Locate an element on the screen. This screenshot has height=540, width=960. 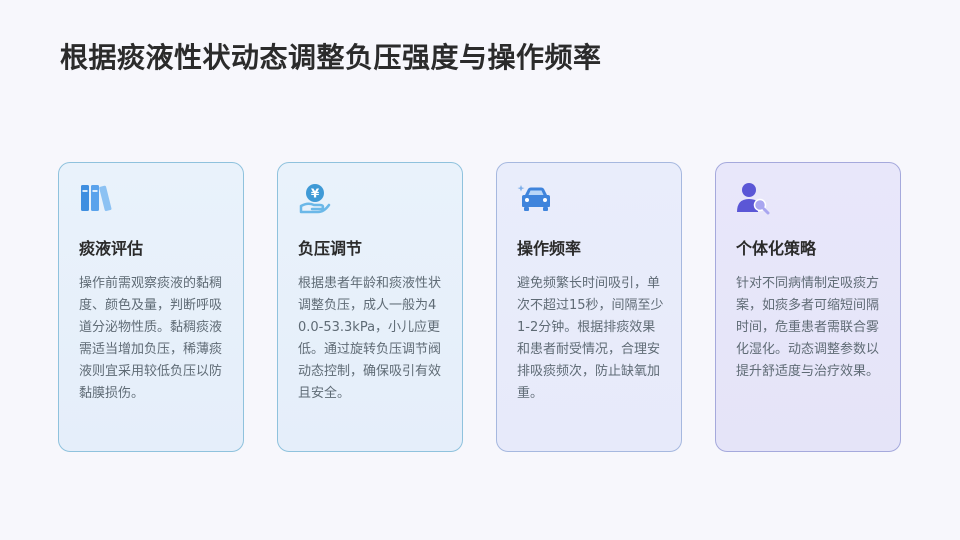
card-title: 负压调节 is located at coordinates (330, 248).